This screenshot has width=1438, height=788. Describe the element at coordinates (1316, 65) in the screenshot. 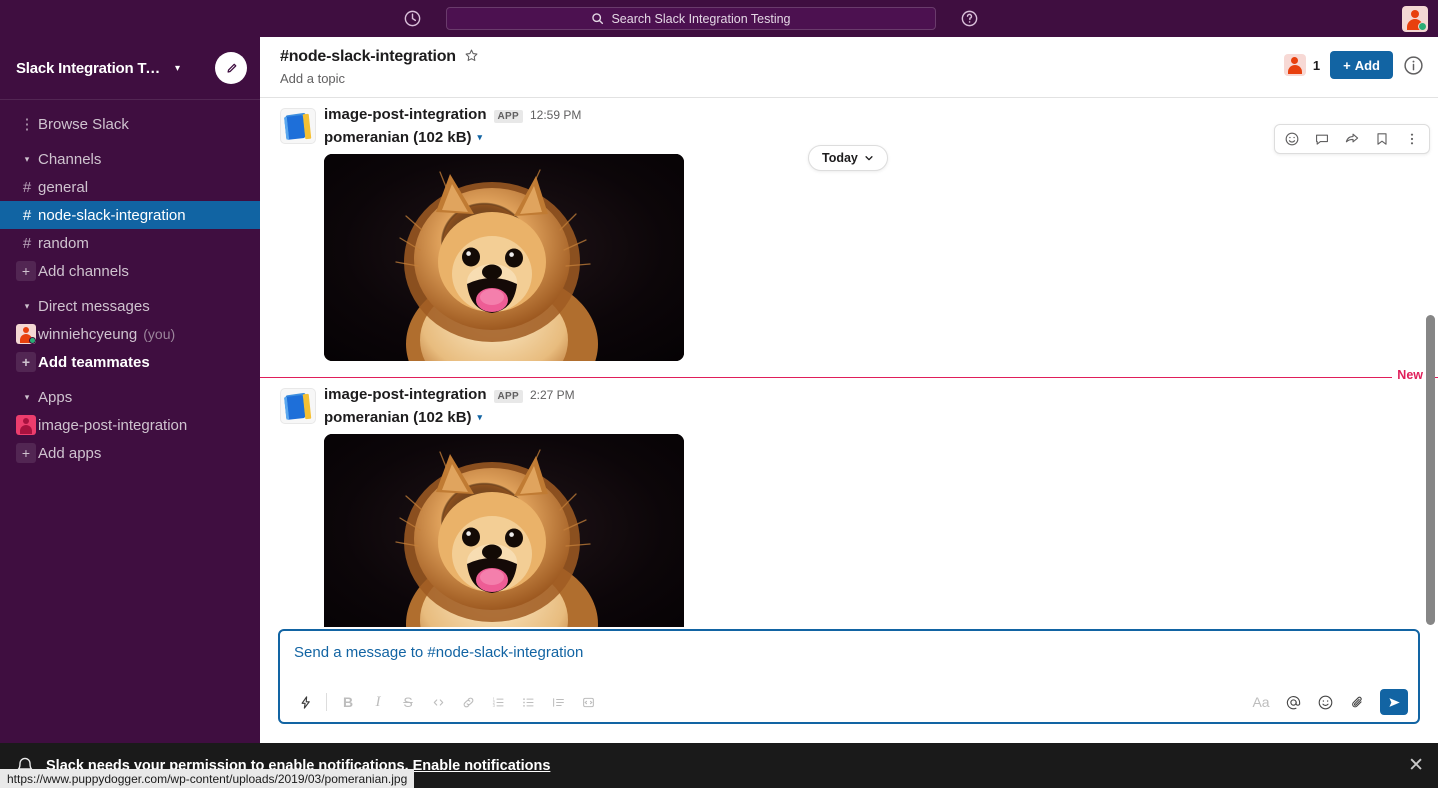

I see `member-count: 1` at that location.